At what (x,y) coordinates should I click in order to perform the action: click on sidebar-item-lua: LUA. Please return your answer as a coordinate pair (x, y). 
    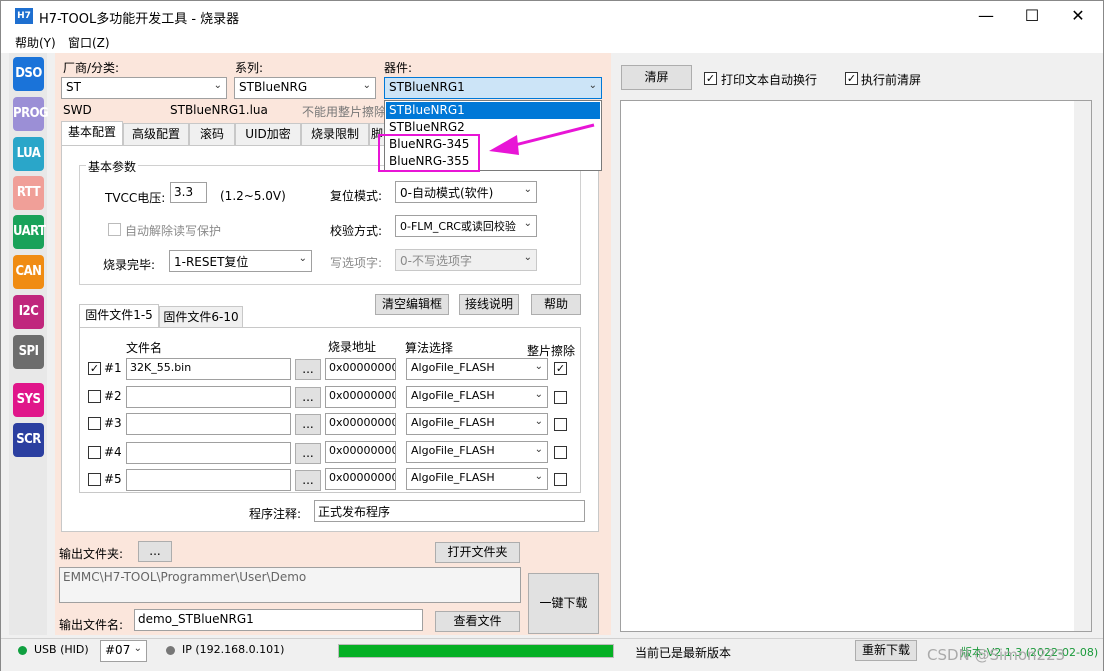
    Looking at the image, I should click on (28, 154).